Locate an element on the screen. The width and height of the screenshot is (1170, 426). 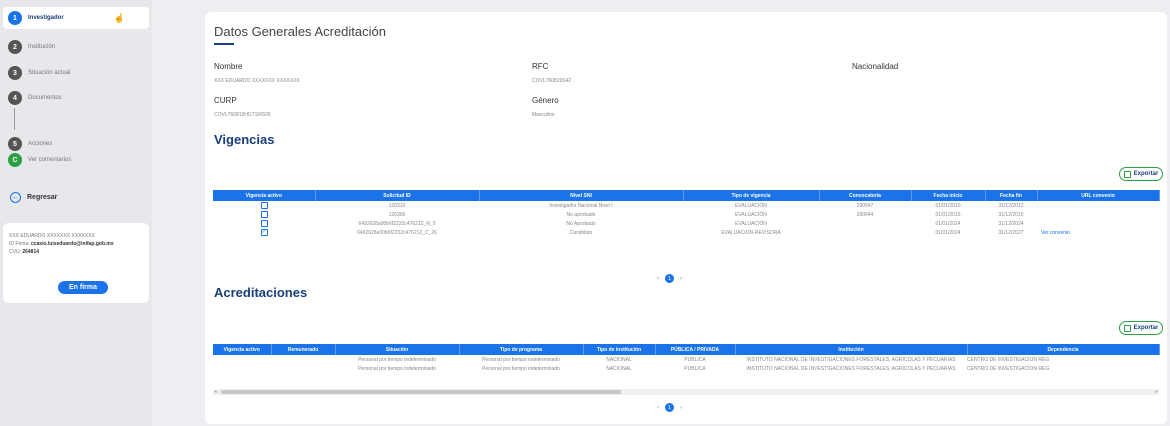
step-number: C is located at coordinates (15, 160).